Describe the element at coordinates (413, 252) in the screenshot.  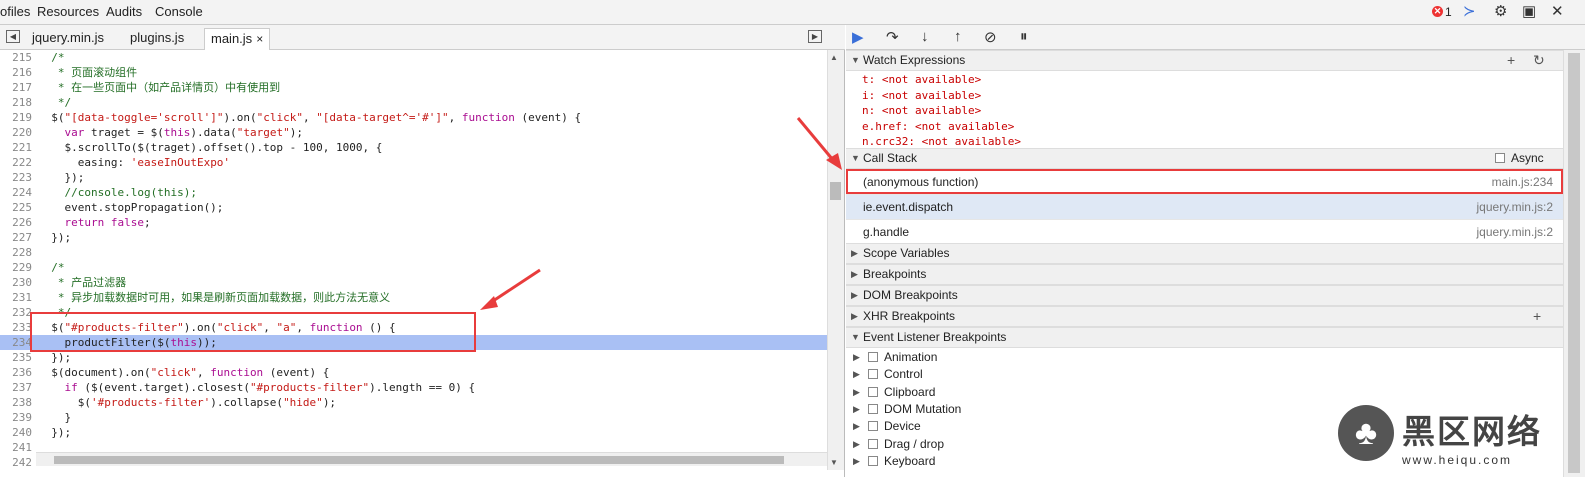
I see `code-line: 228` at that location.